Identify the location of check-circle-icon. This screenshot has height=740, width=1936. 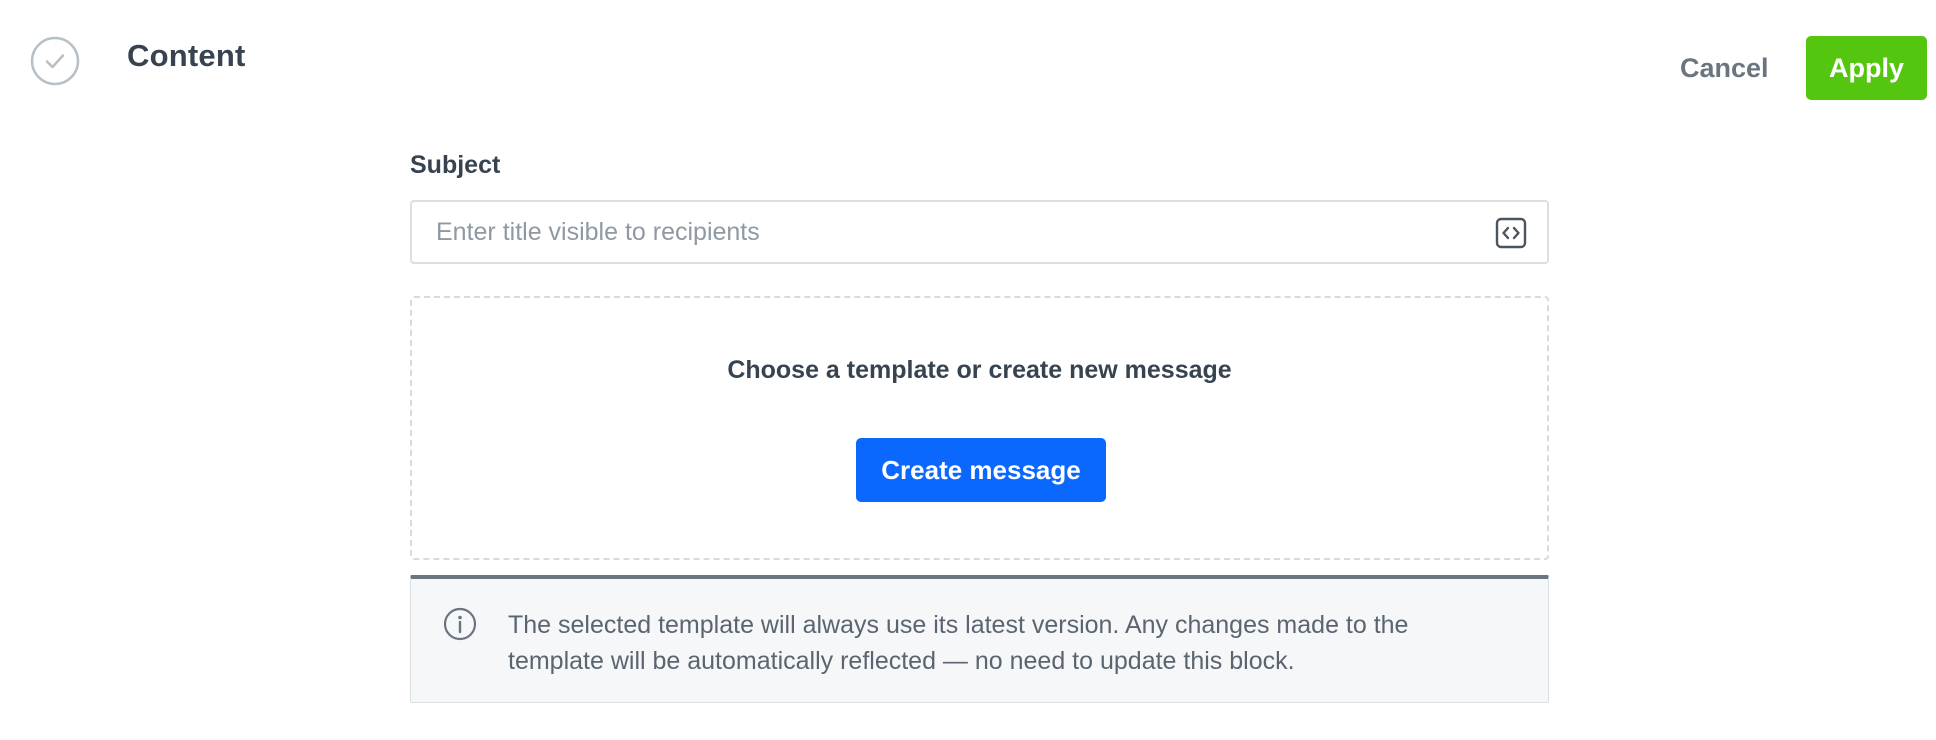
(55, 61).